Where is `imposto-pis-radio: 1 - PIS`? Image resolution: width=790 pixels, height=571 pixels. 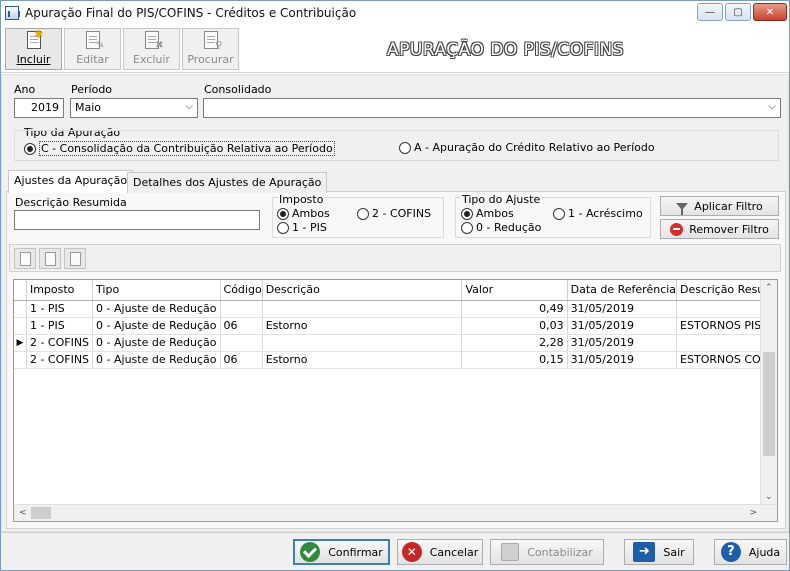 imposto-pis-radio: 1 - PIS is located at coordinates (302, 227).